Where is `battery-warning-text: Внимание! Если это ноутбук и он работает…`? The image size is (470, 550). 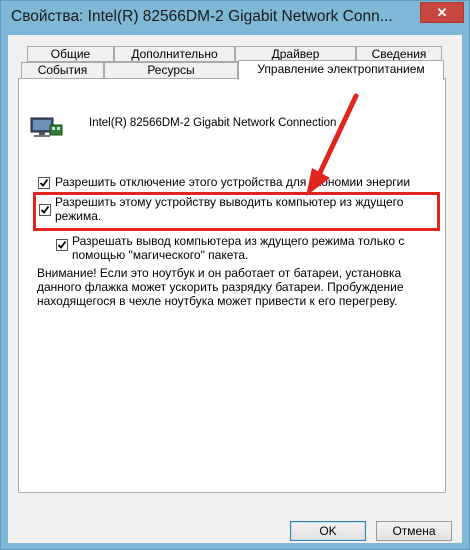 battery-warning-text: Внимание! Если это ноутбук и он работает… is located at coordinates (237, 287).